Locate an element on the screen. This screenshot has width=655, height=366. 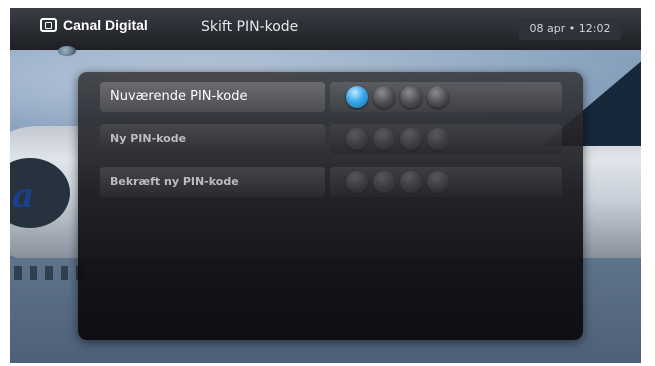
brand-name: Canal Digital is located at coordinates (105, 25).